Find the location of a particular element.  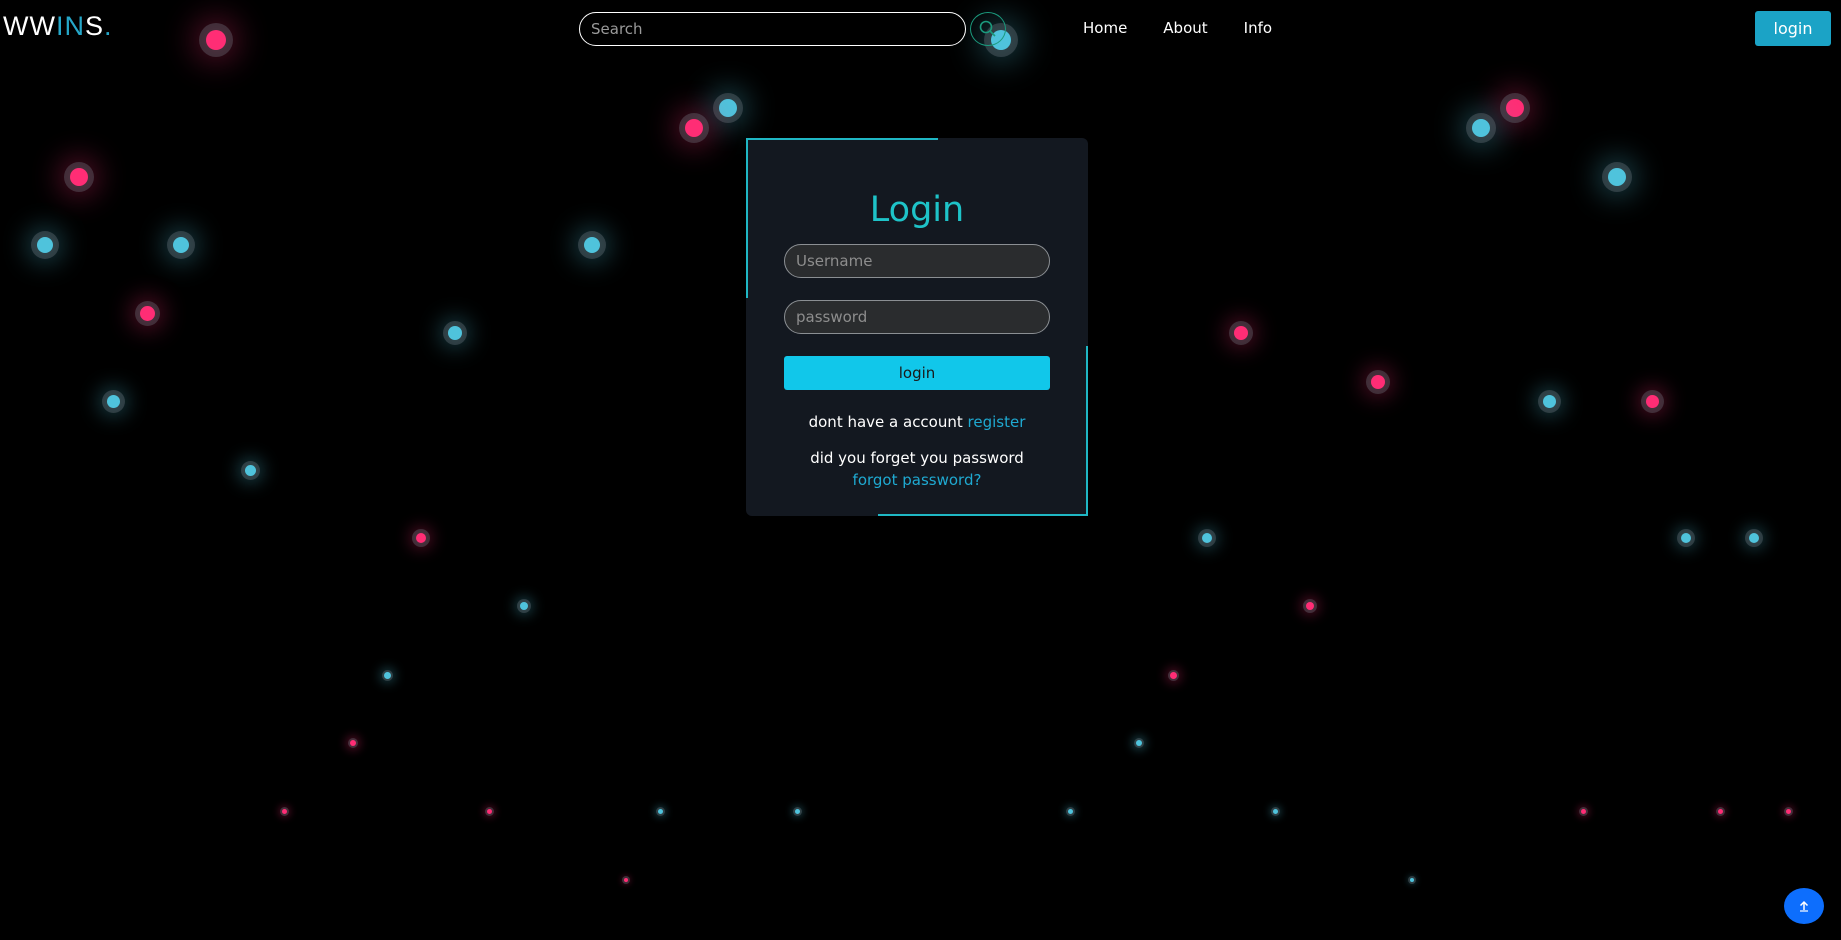

register-line: dont have a account register is located at coordinates (917, 422).